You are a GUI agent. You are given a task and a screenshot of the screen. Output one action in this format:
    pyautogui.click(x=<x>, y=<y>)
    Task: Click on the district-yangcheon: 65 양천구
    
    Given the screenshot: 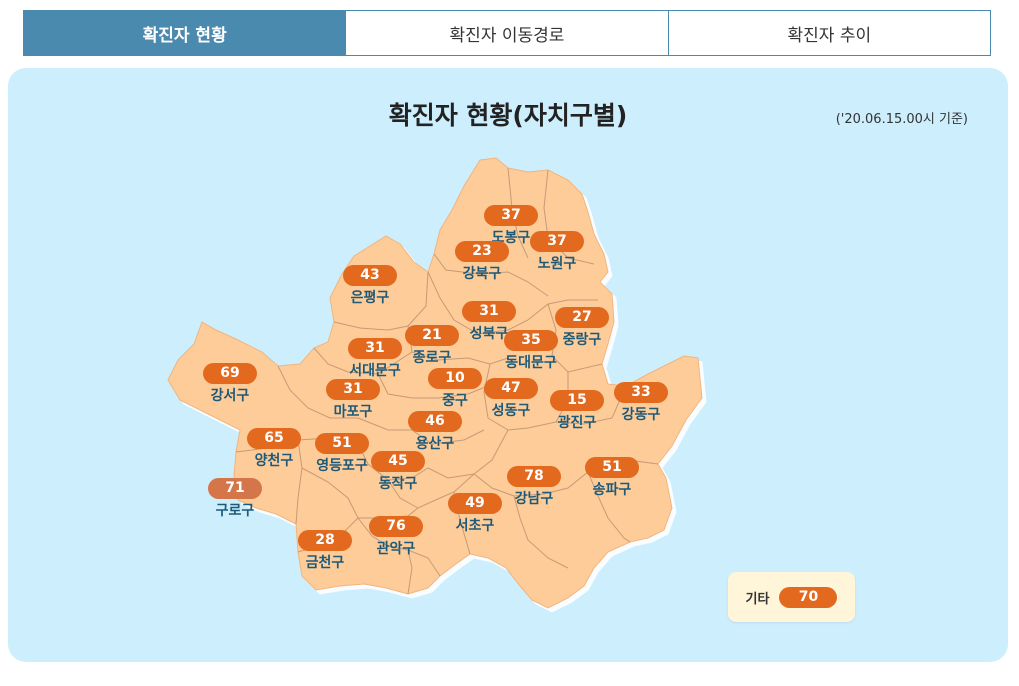 What is the action you would take?
    pyautogui.click(x=274, y=449)
    